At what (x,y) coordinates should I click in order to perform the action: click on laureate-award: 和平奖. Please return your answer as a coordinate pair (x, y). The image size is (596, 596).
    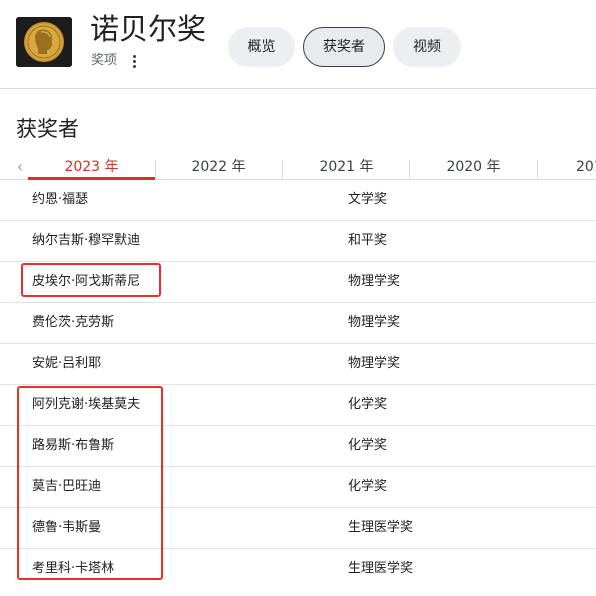
    Looking at the image, I should click on (368, 240).